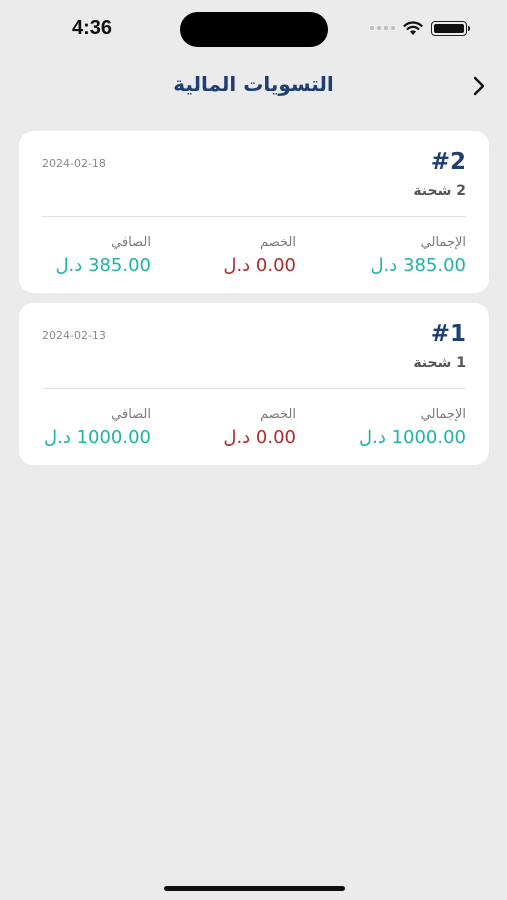 The height and width of the screenshot is (900, 507). I want to click on back-button, so click(479, 86).